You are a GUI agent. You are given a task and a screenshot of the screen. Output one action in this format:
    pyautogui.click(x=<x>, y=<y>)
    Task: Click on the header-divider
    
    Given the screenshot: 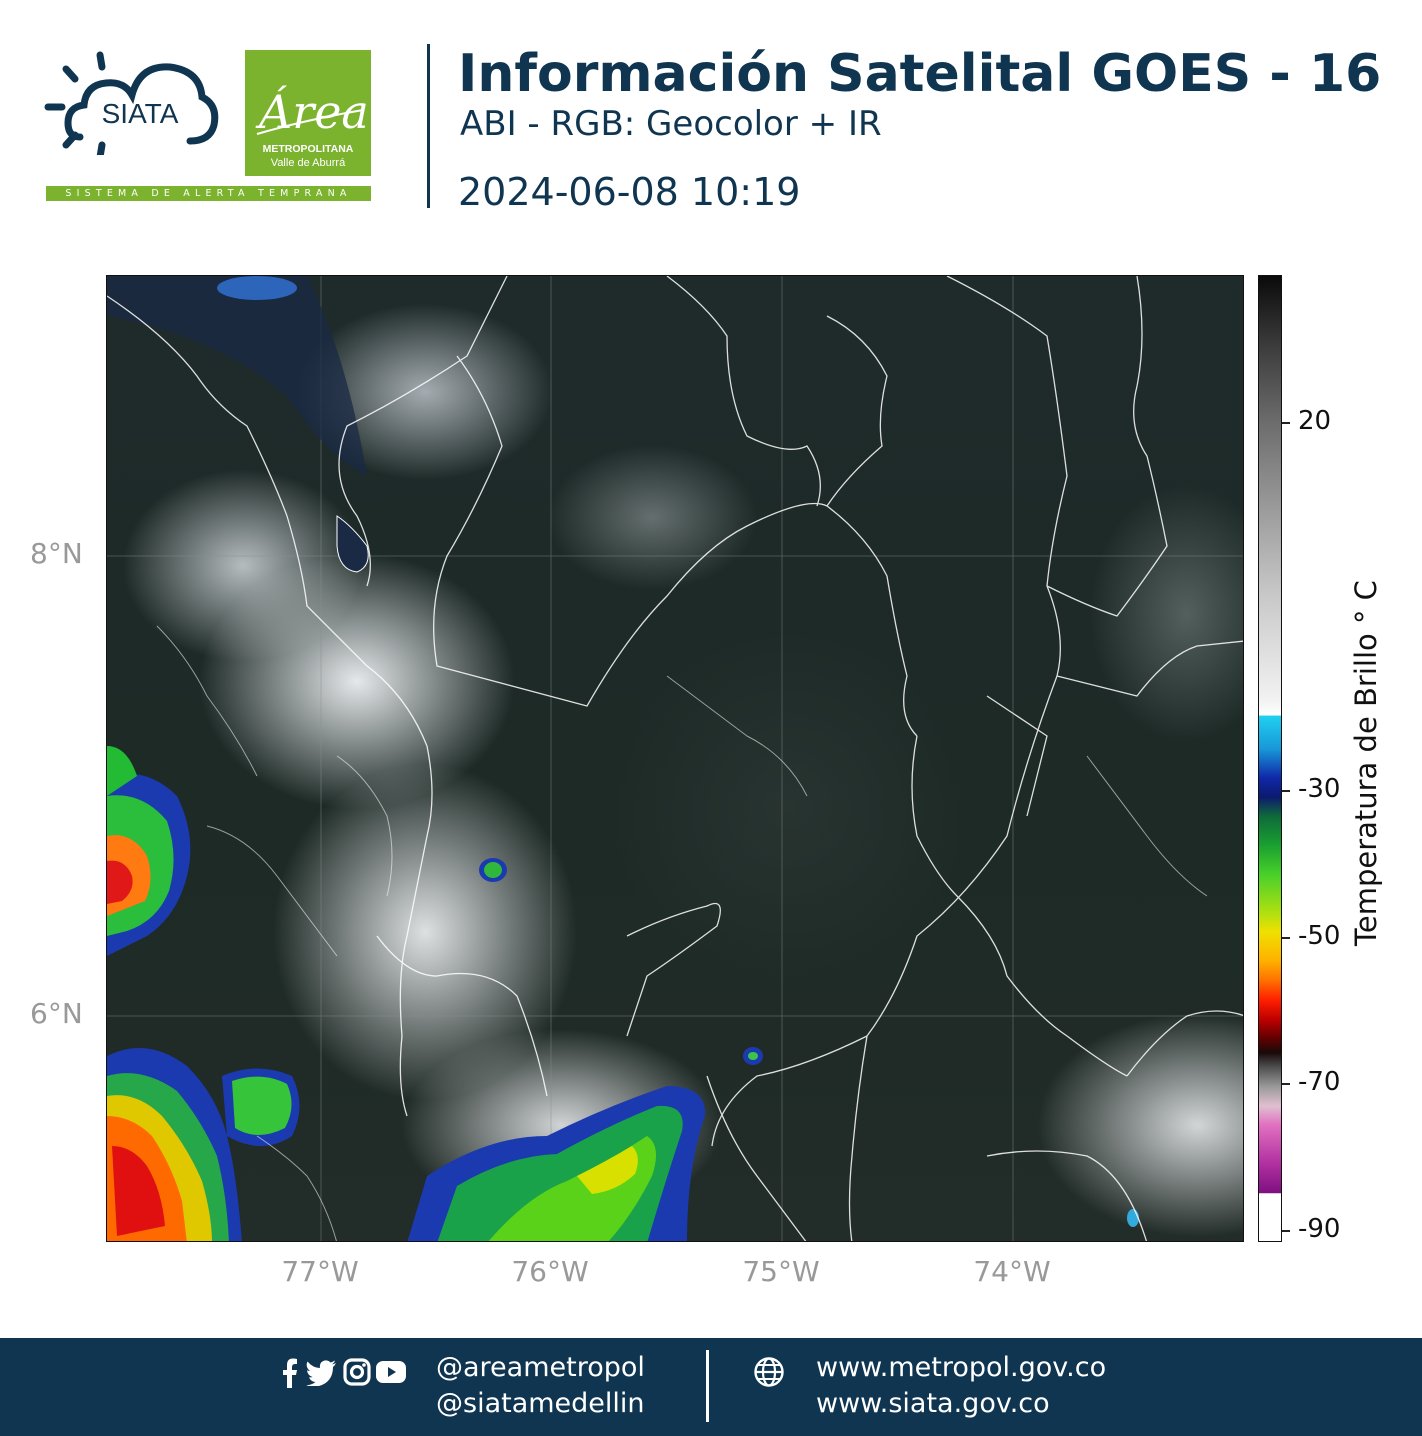 What is the action you would take?
    pyautogui.click(x=428, y=126)
    